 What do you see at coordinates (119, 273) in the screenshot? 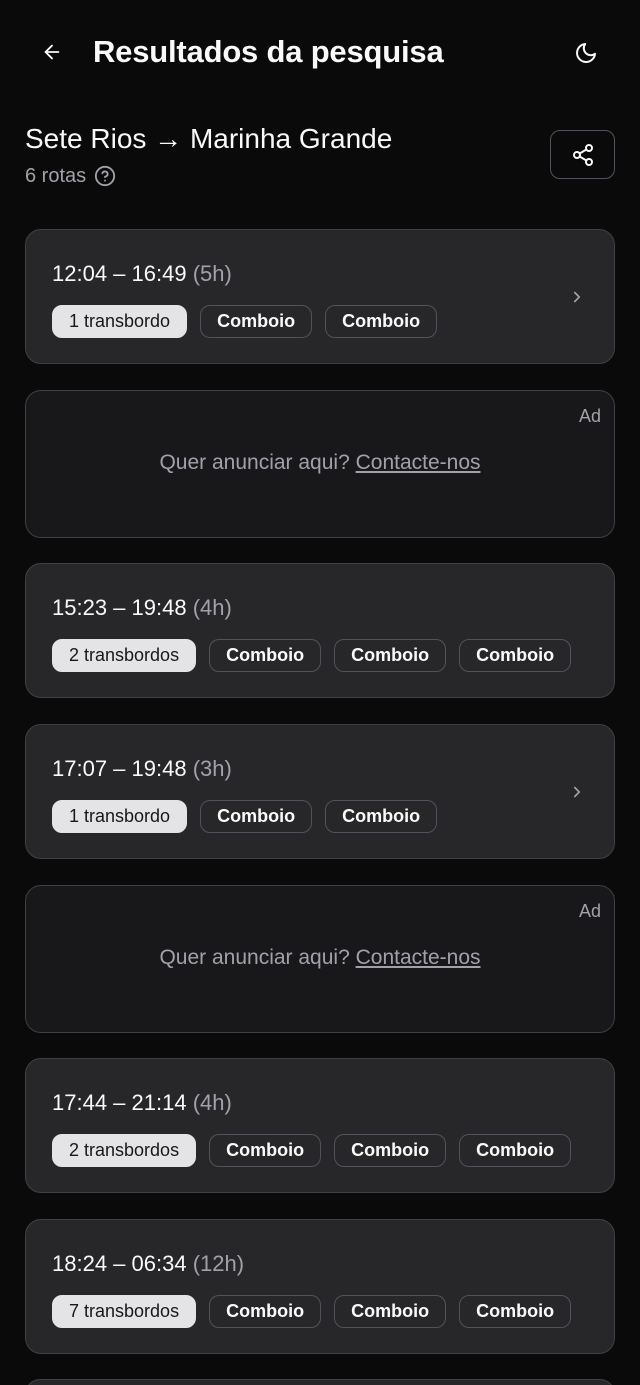
I see `result-time-range: 12:04 – 16:49` at bounding box center [119, 273].